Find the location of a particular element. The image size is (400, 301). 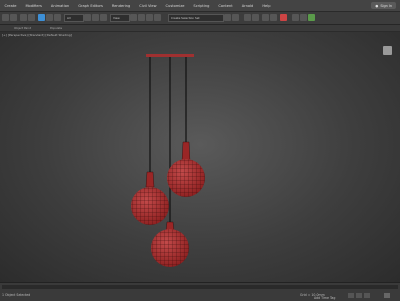

time-slider is located at coordinates (200, 287).